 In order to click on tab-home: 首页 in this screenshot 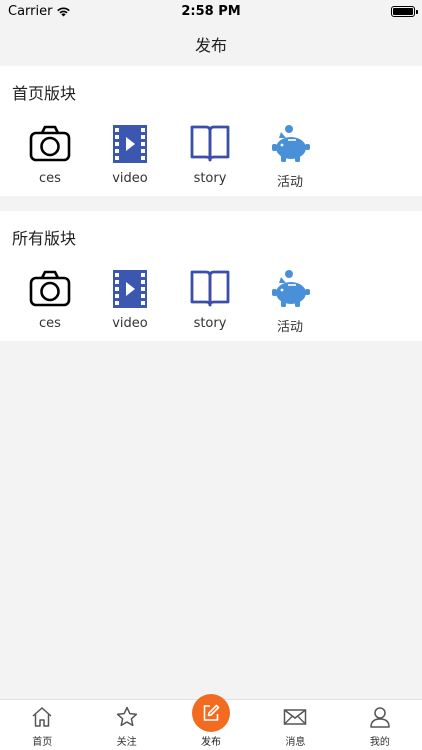, I will do `click(42, 725)`.